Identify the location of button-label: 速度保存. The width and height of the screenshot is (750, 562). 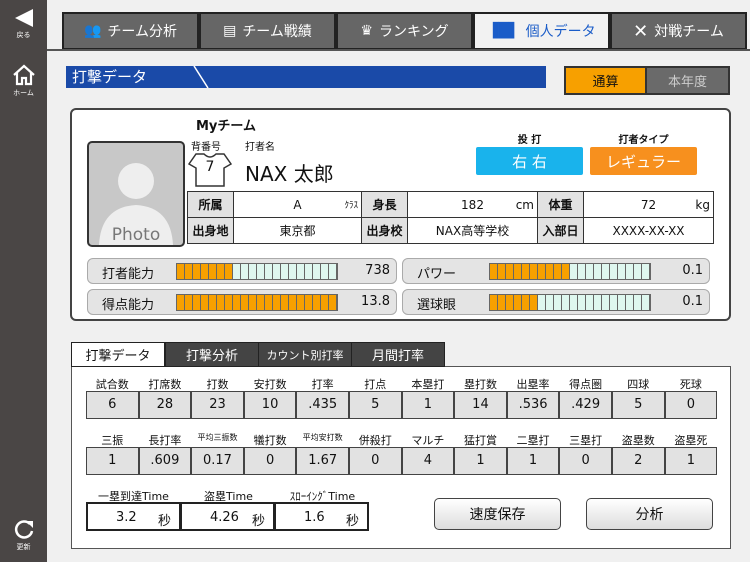
(497, 515).